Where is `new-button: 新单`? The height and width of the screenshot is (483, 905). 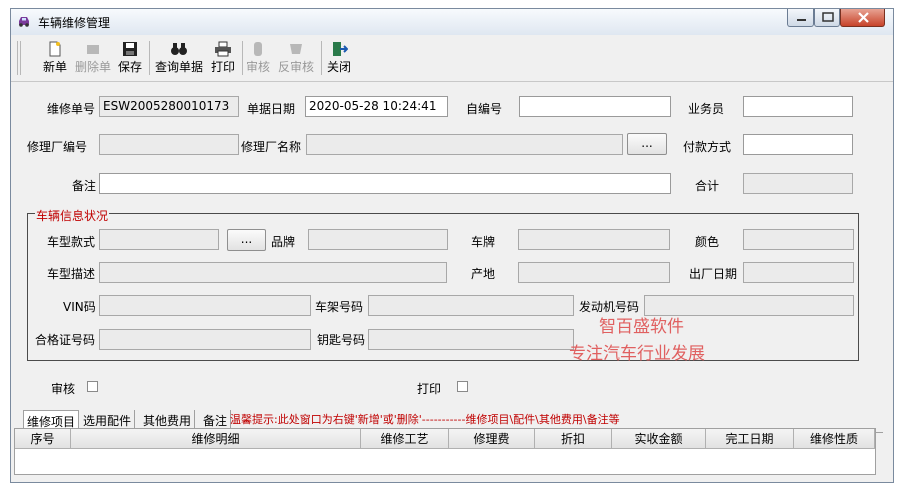
new-button: 新单 is located at coordinates (55, 58).